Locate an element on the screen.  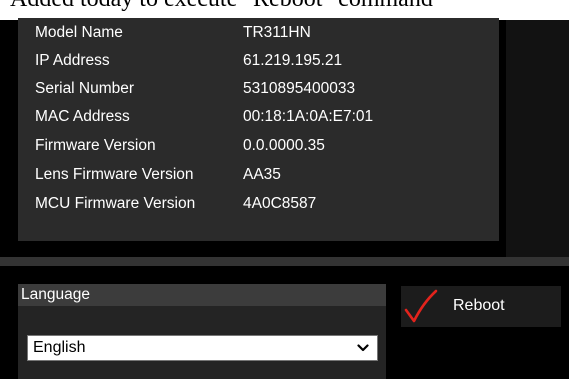
info-row-mac-address: MAC Address 00:18:1A:0A:E7:01 is located at coordinates (255, 118).